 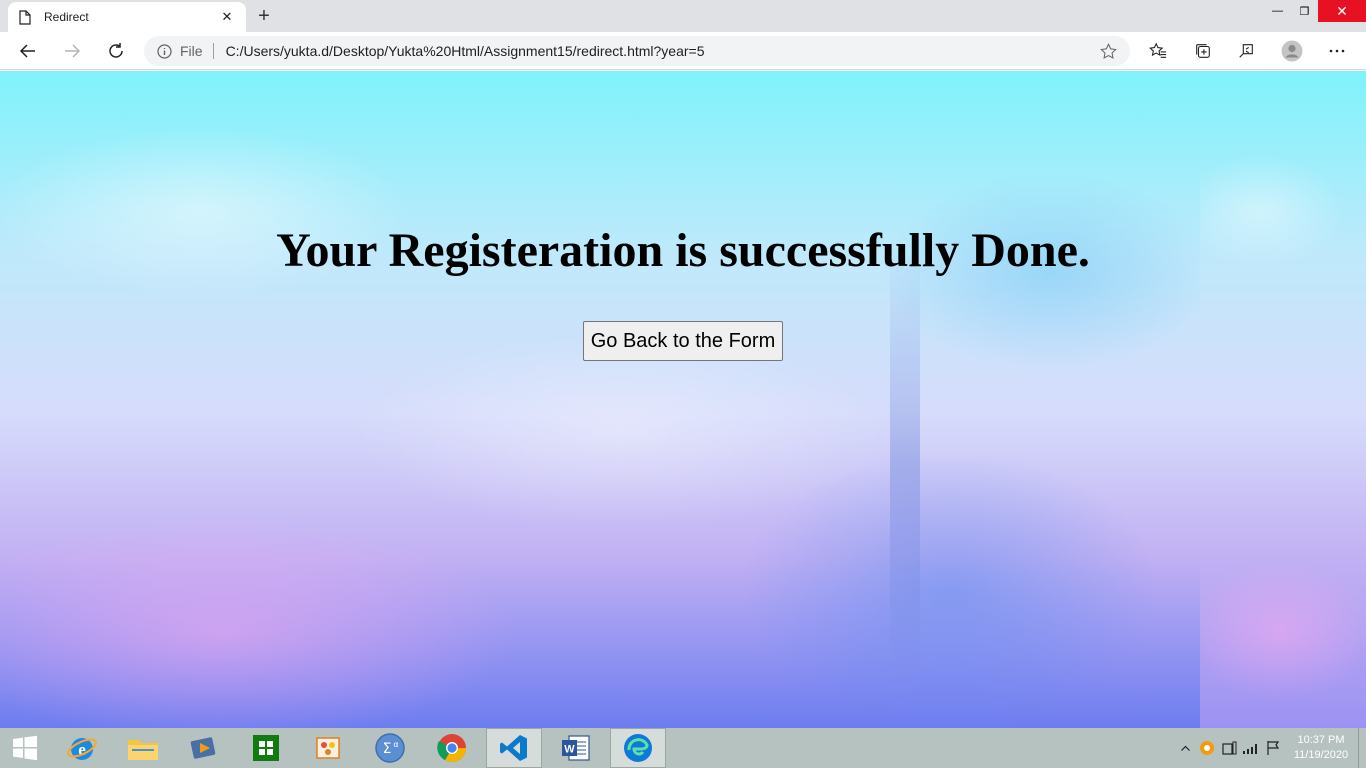 I want to click on new-tab-button: +, so click(x=264, y=16).